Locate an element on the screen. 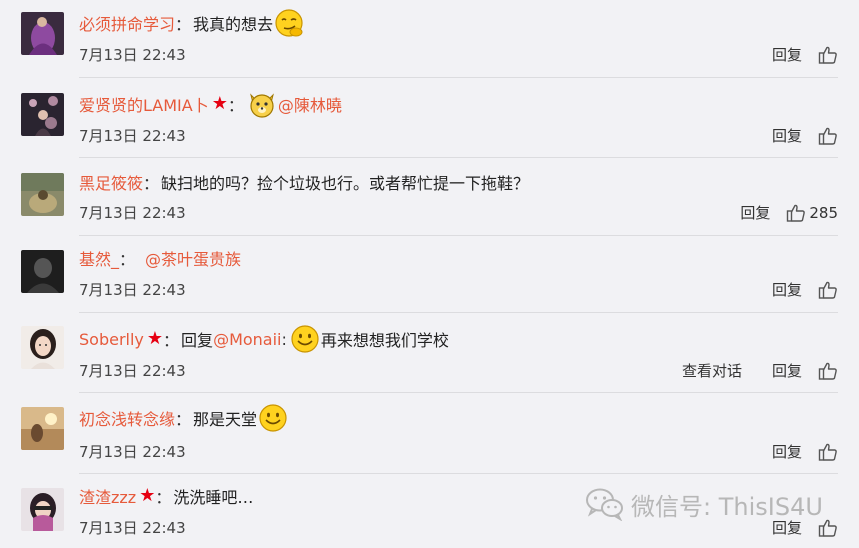 Image resolution: width=859 pixels, height=548 pixels. username-link: Soberlly is located at coordinates (111, 339).